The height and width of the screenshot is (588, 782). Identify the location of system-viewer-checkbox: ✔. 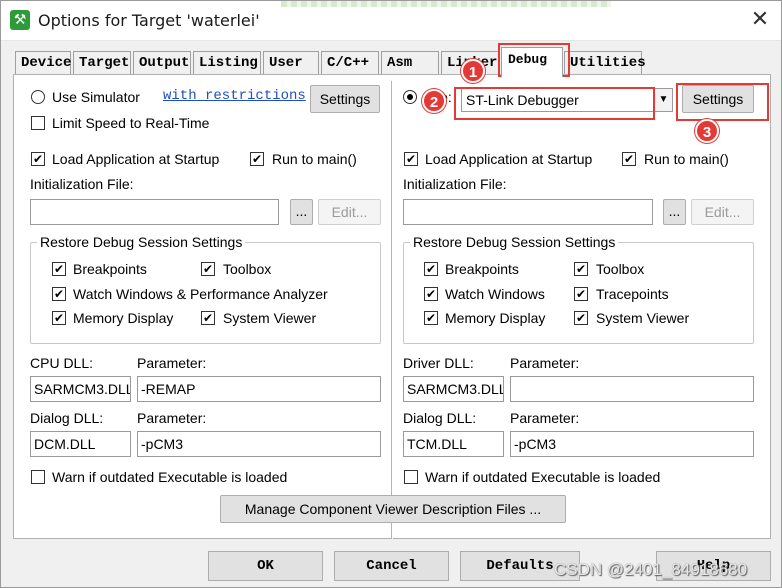
(208, 318).